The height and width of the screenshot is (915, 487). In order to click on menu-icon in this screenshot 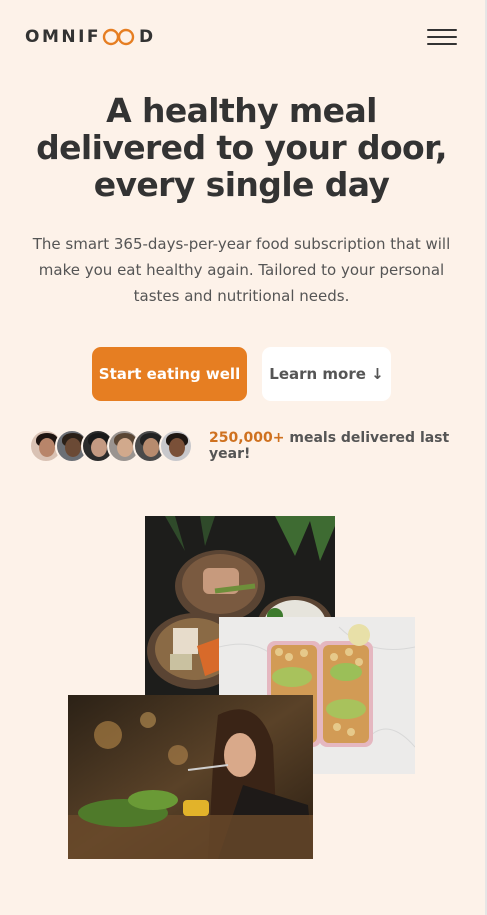, I will do `click(442, 37)`.